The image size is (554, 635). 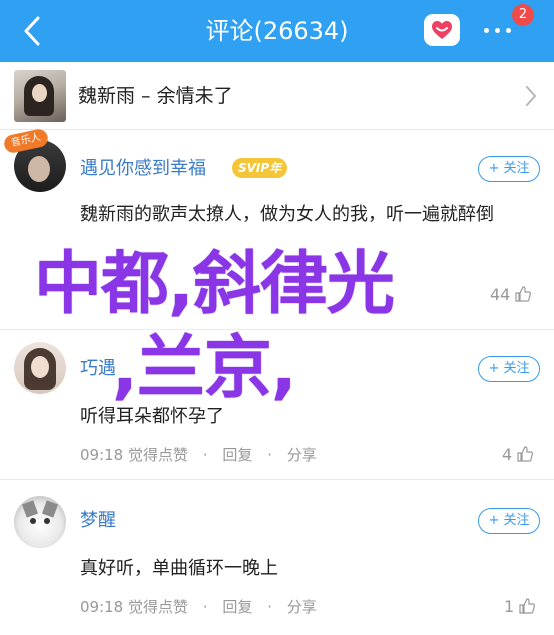 I want to click on song-row: 魏新雨 – 余情未了, so click(x=277, y=96).